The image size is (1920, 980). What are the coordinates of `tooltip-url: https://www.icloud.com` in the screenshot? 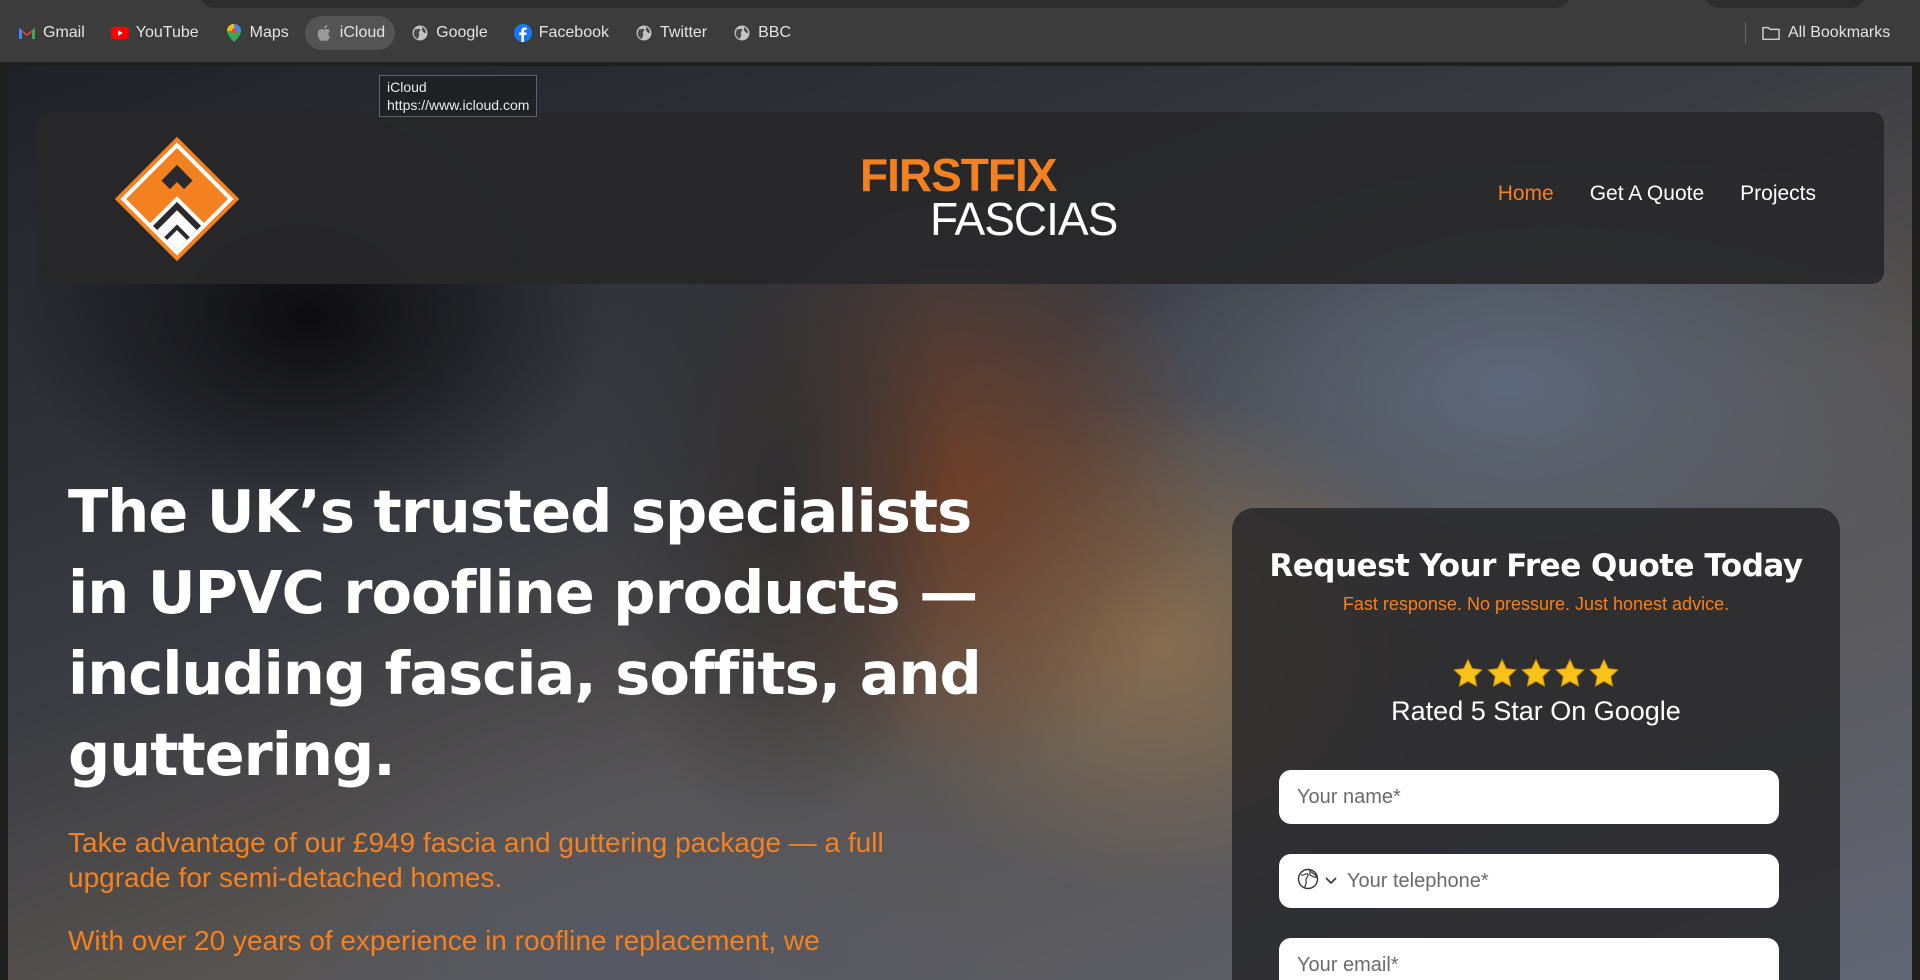 It's located at (458, 105).